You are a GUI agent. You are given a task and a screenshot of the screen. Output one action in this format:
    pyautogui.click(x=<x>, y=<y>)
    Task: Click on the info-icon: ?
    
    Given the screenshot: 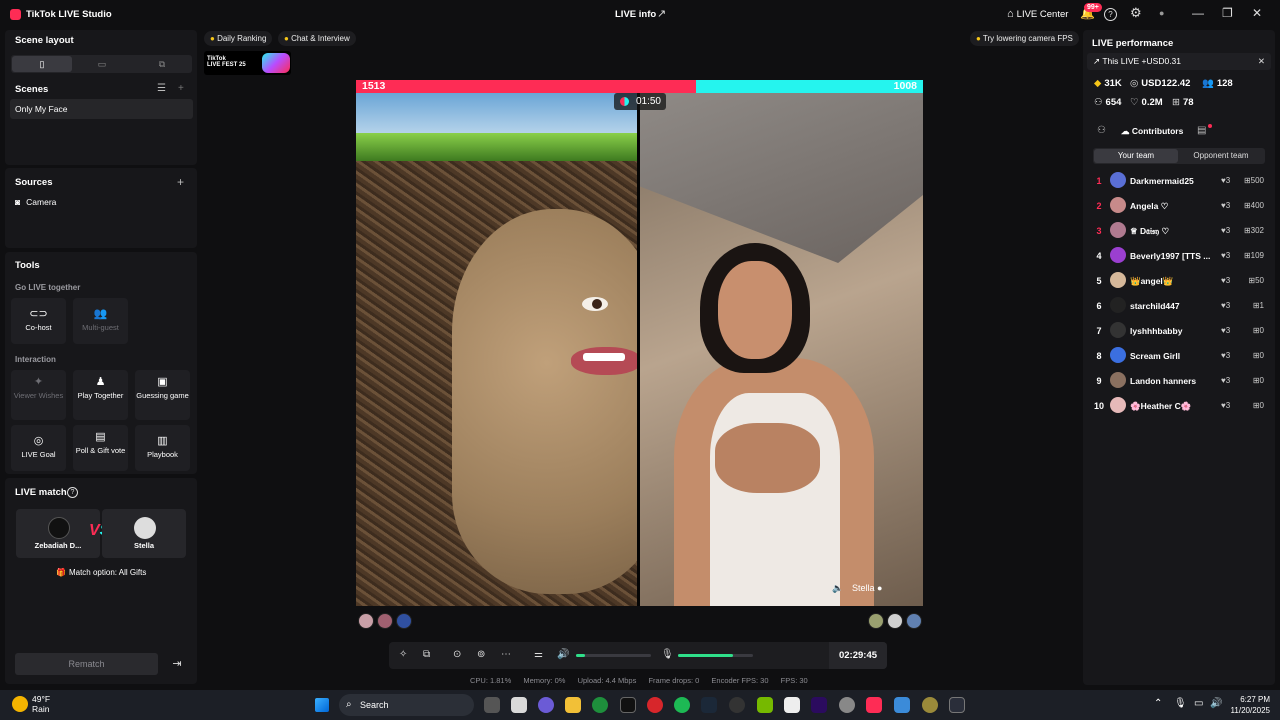 What is the action you would take?
    pyautogui.click(x=72, y=492)
    